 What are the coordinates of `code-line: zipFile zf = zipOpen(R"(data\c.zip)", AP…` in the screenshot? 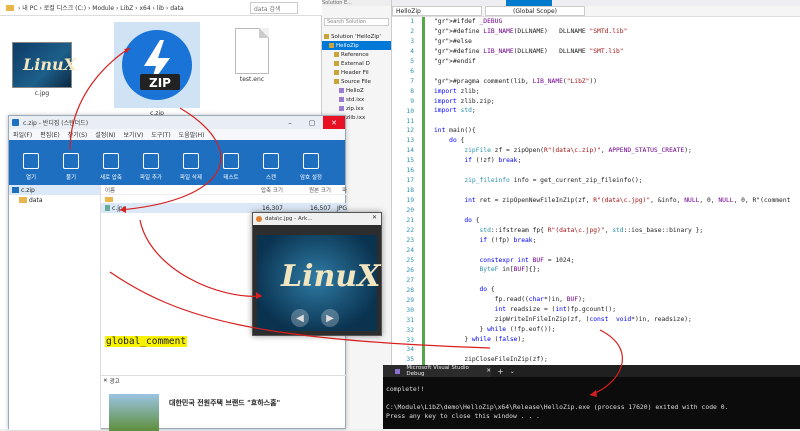 It's located at (617, 151).